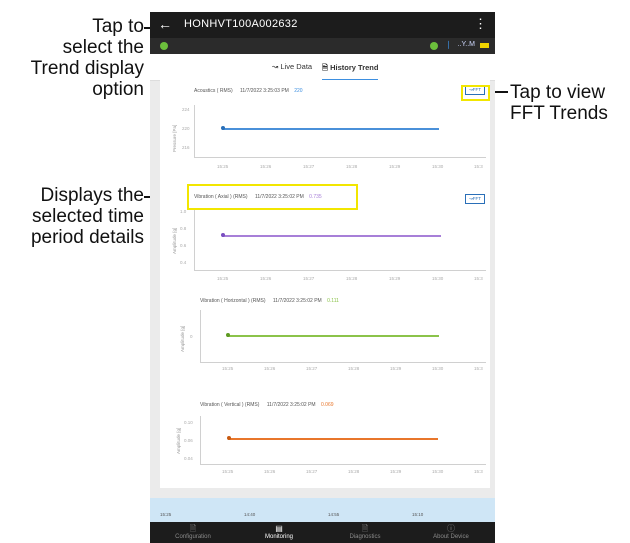 The height and width of the screenshot is (543, 630). I want to click on device-title: HONHVT100A002632, so click(241, 24).